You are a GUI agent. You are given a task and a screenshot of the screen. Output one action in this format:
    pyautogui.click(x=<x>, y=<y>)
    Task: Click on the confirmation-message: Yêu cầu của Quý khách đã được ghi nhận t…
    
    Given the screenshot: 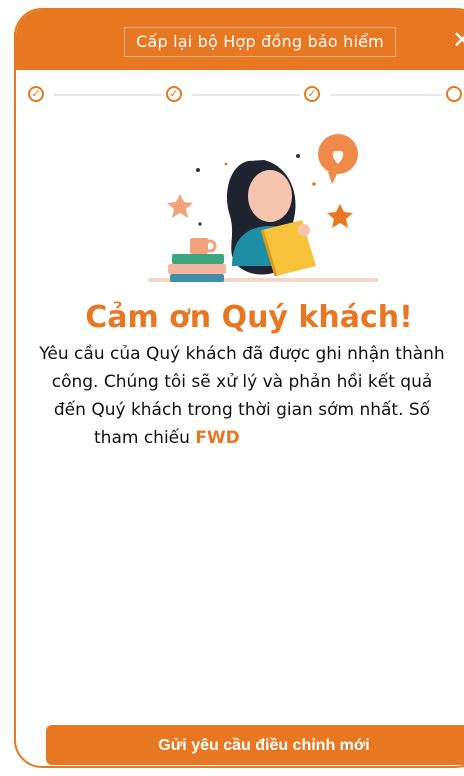 What is the action you would take?
    pyautogui.click(x=242, y=396)
    